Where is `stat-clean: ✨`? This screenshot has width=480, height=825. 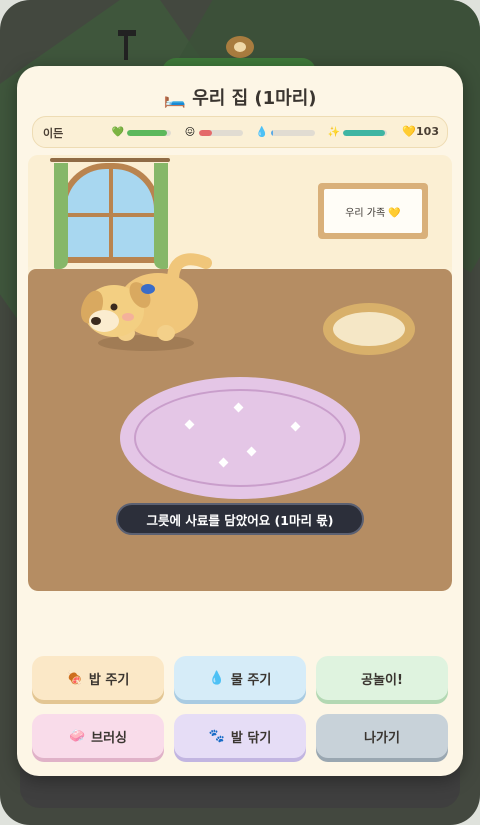
stat-clean: ✨ is located at coordinates (357, 133).